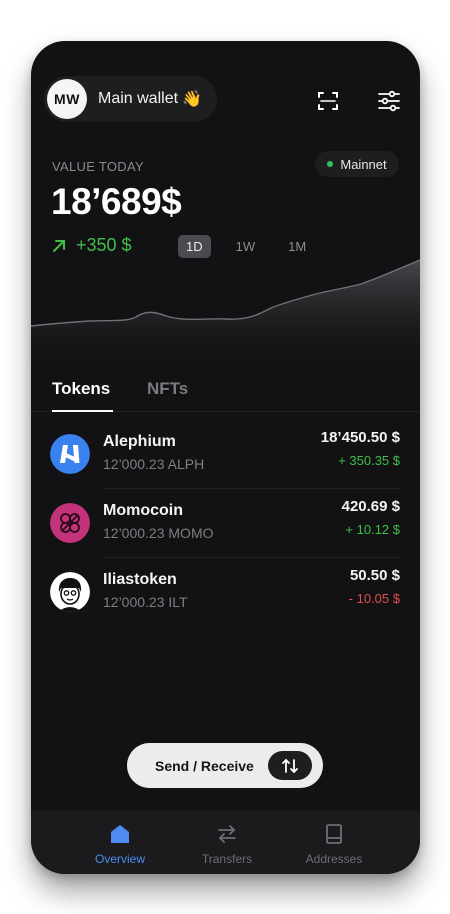 This screenshot has width=450, height=914. Describe the element at coordinates (369, 460) in the screenshot. I see `token-change: + 350.35 $` at that location.